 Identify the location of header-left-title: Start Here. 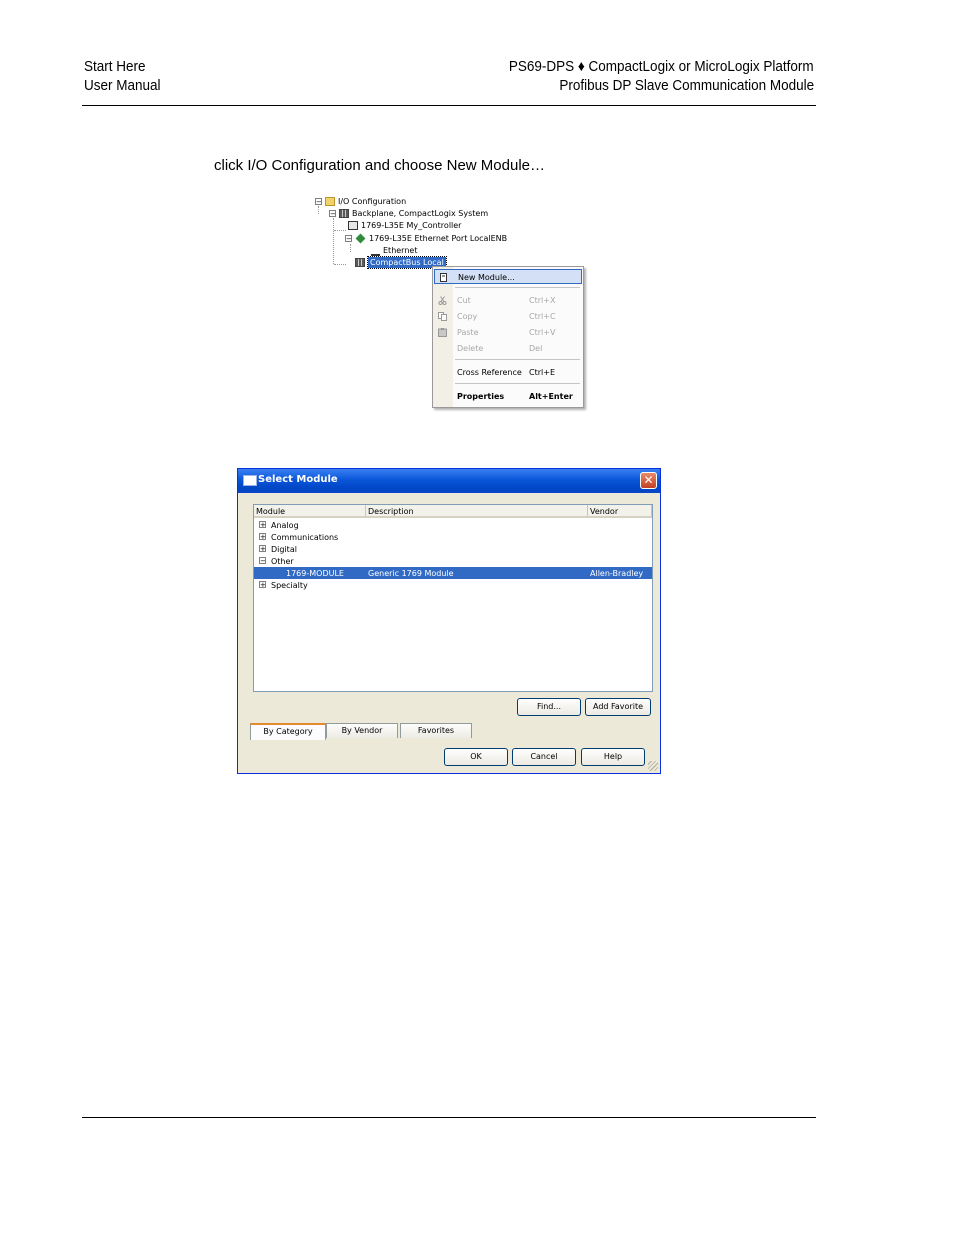
(115, 66).